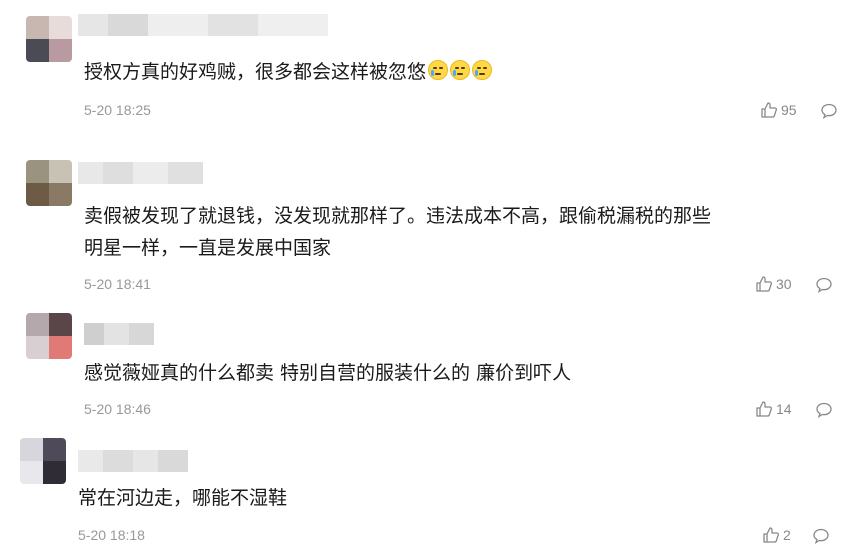 The width and height of the screenshot is (846, 559). I want to click on comment-text: 授权方真的好鸡贼，很多都会这样被忽悠, so click(288, 72).